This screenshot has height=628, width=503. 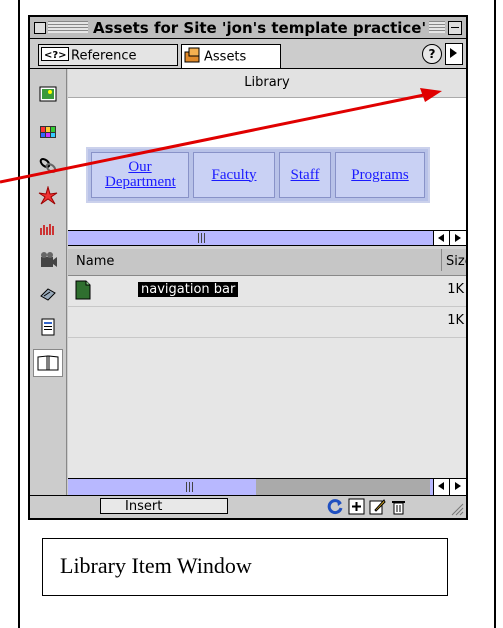 I want to click on flash-icon, so click(x=48, y=196).